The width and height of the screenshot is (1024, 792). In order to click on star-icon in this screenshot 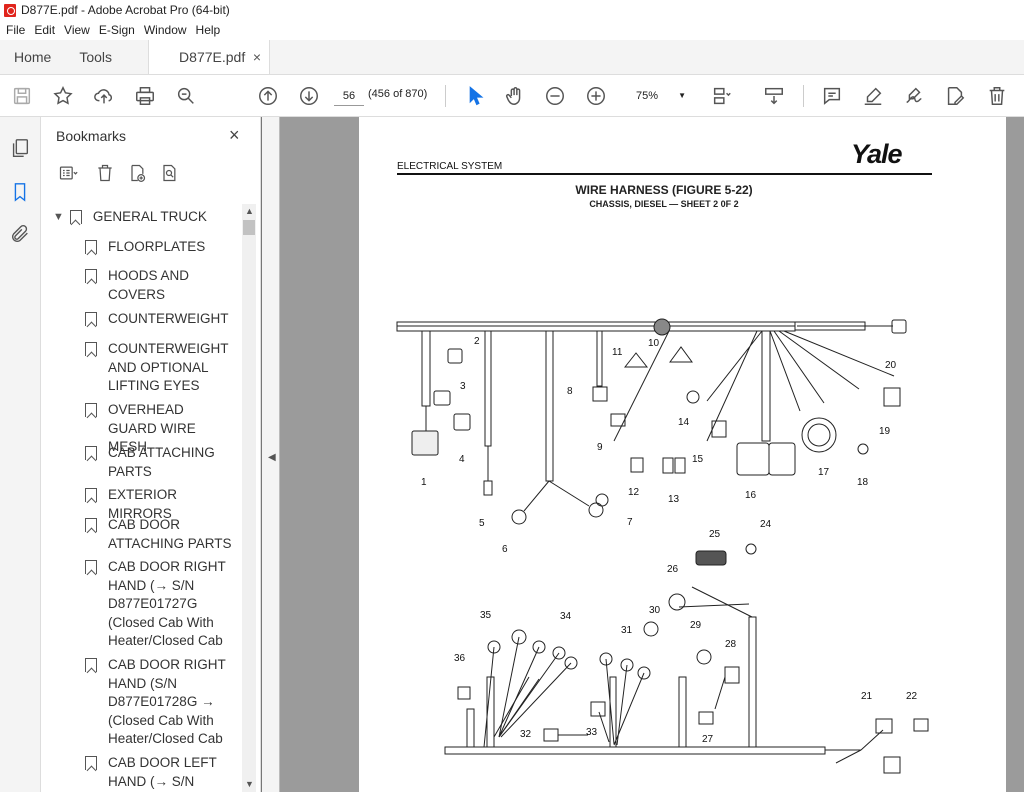, I will do `click(63, 96)`.